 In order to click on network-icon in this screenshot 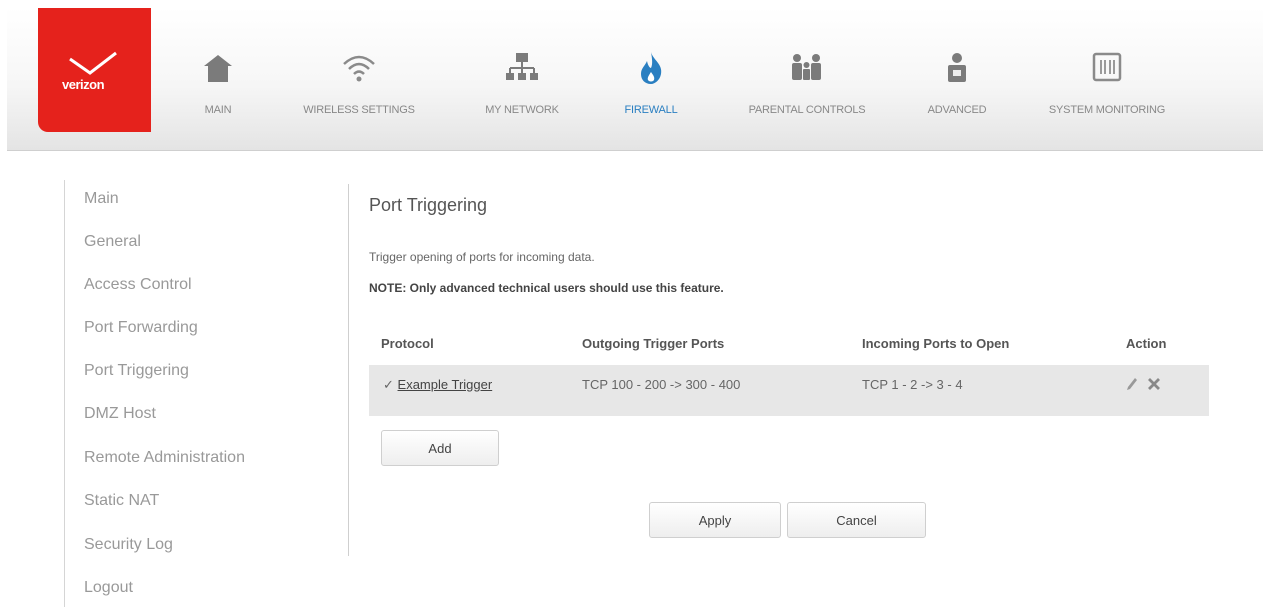, I will do `click(522, 66)`.